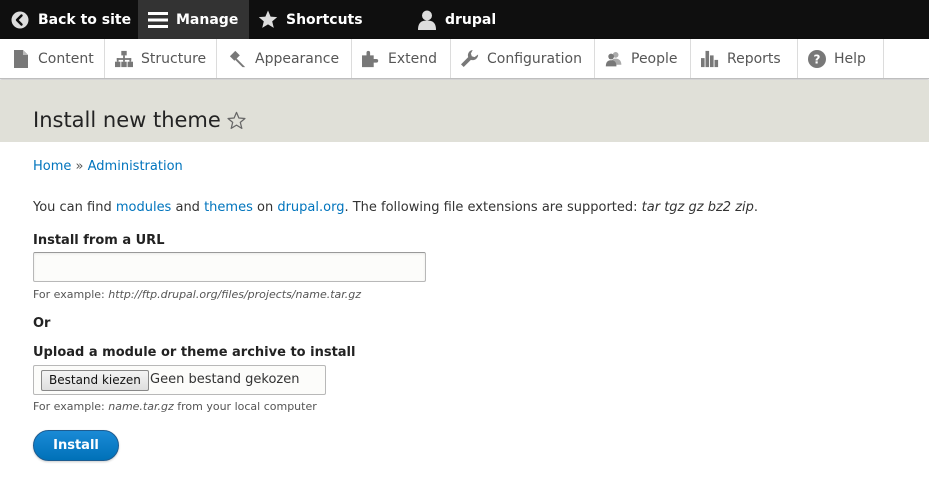 Image resolution: width=929 pixels, height=484 pixels. What do you see at coordinates (42, 323) in the screenshot?
I see `or-separator: Or` at bounding box center [42, 323].